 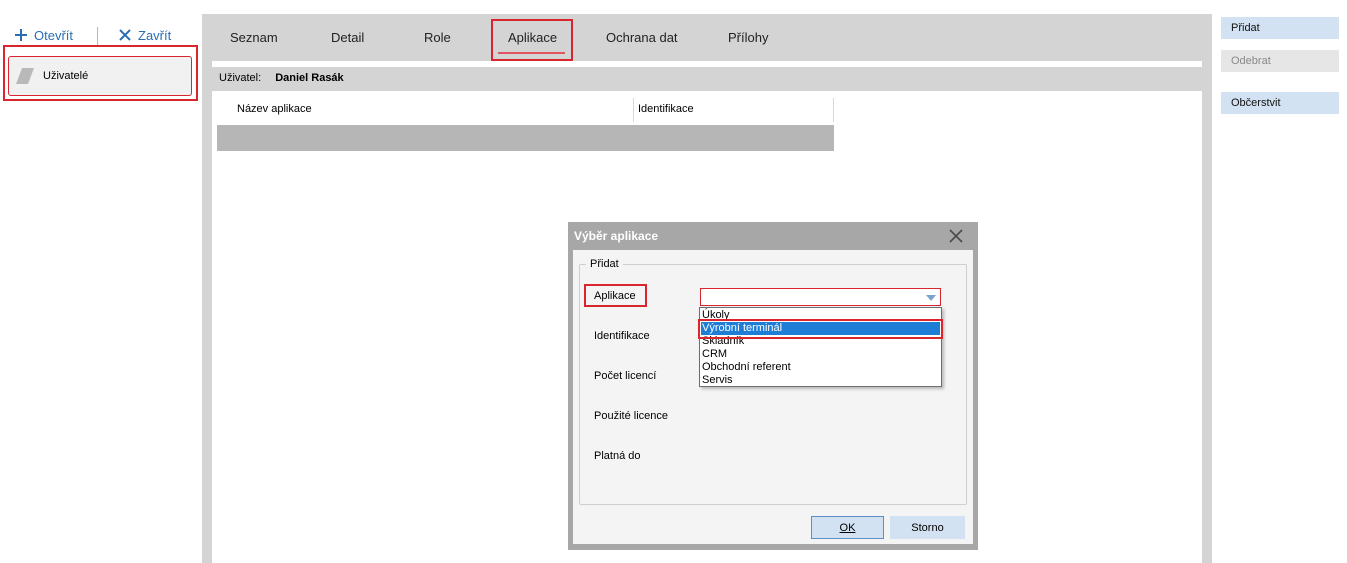 What do you see at coordinates (274, 109) in the screenshot?
I see `column-header-application-name: Název aplikace` at bounding box center [274, 109].